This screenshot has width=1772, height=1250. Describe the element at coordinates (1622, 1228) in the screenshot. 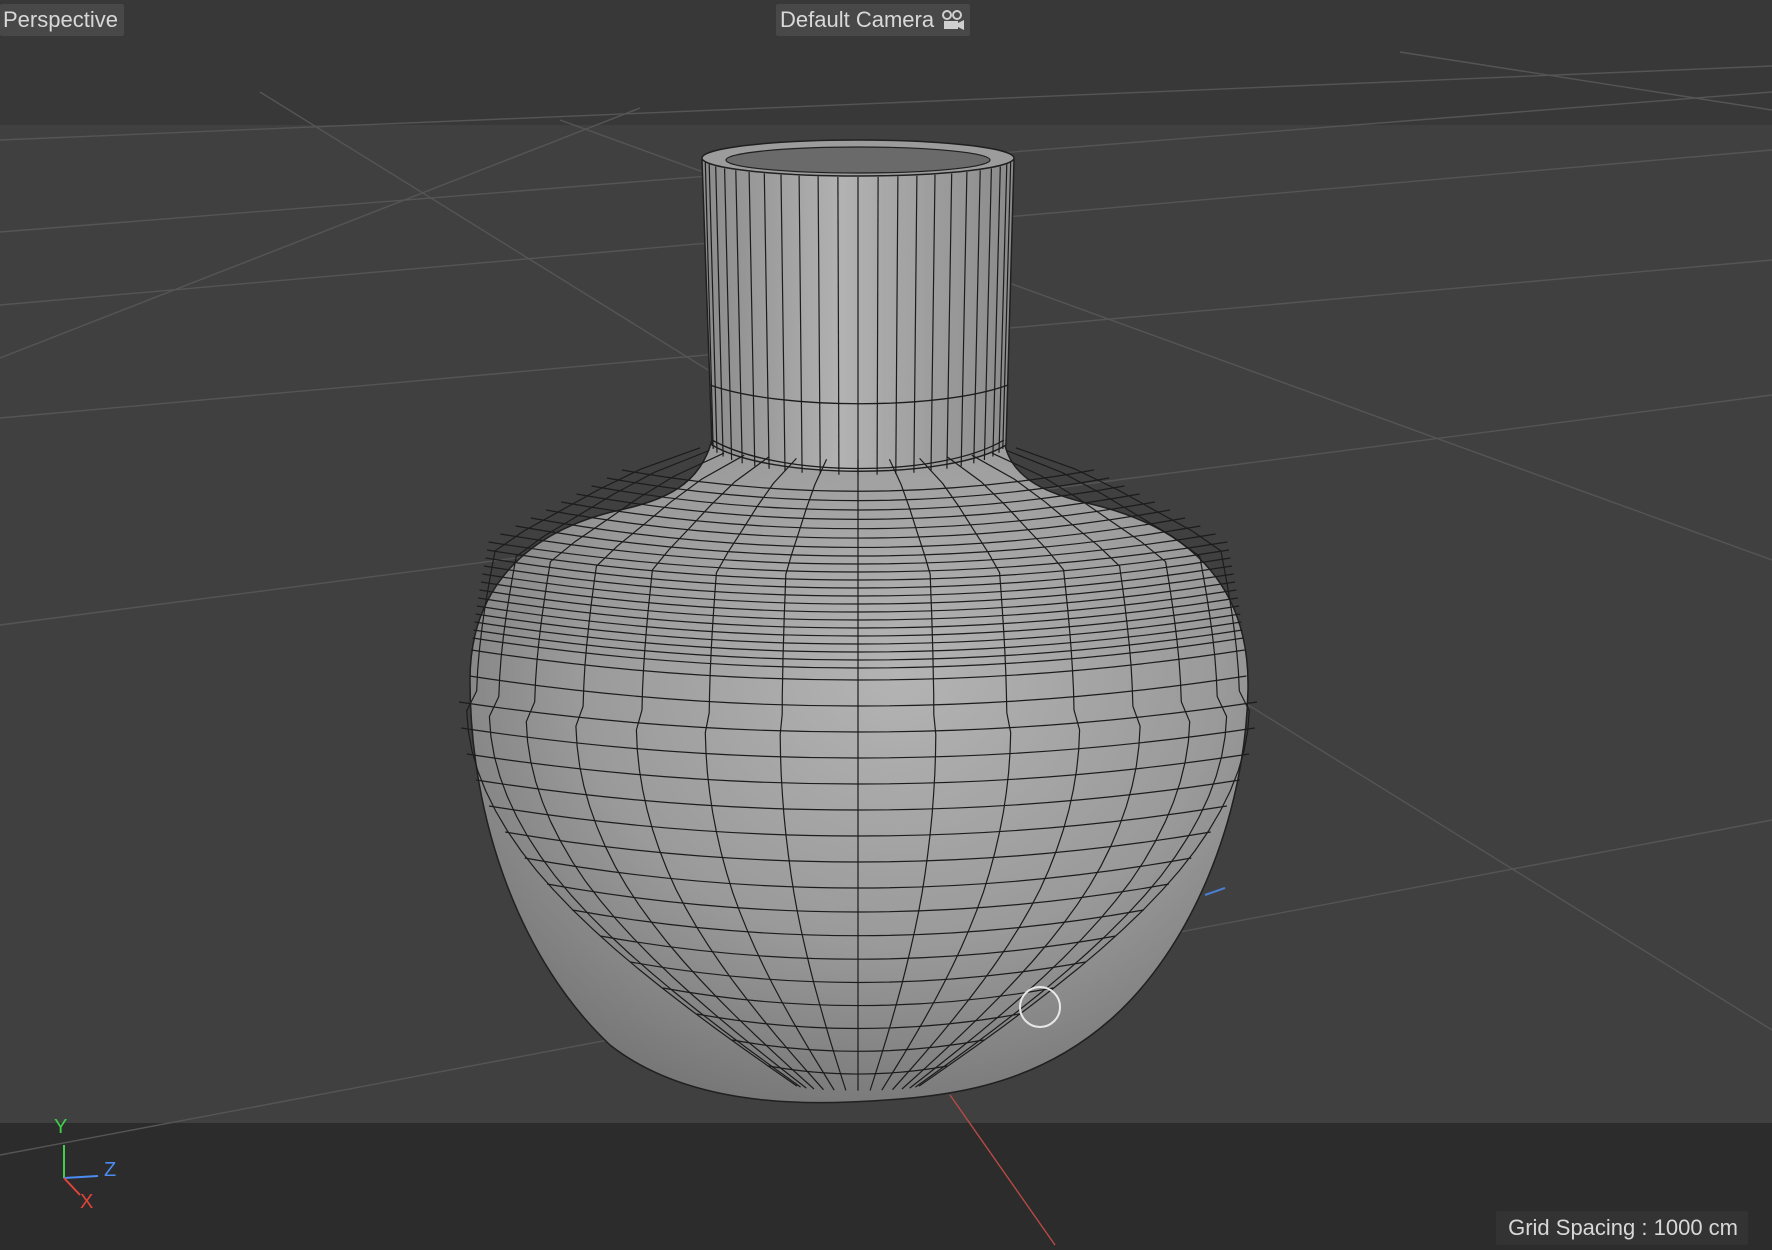

I see `grid-spacing-readout: Grid Spacing : 1000 cm` at that location.